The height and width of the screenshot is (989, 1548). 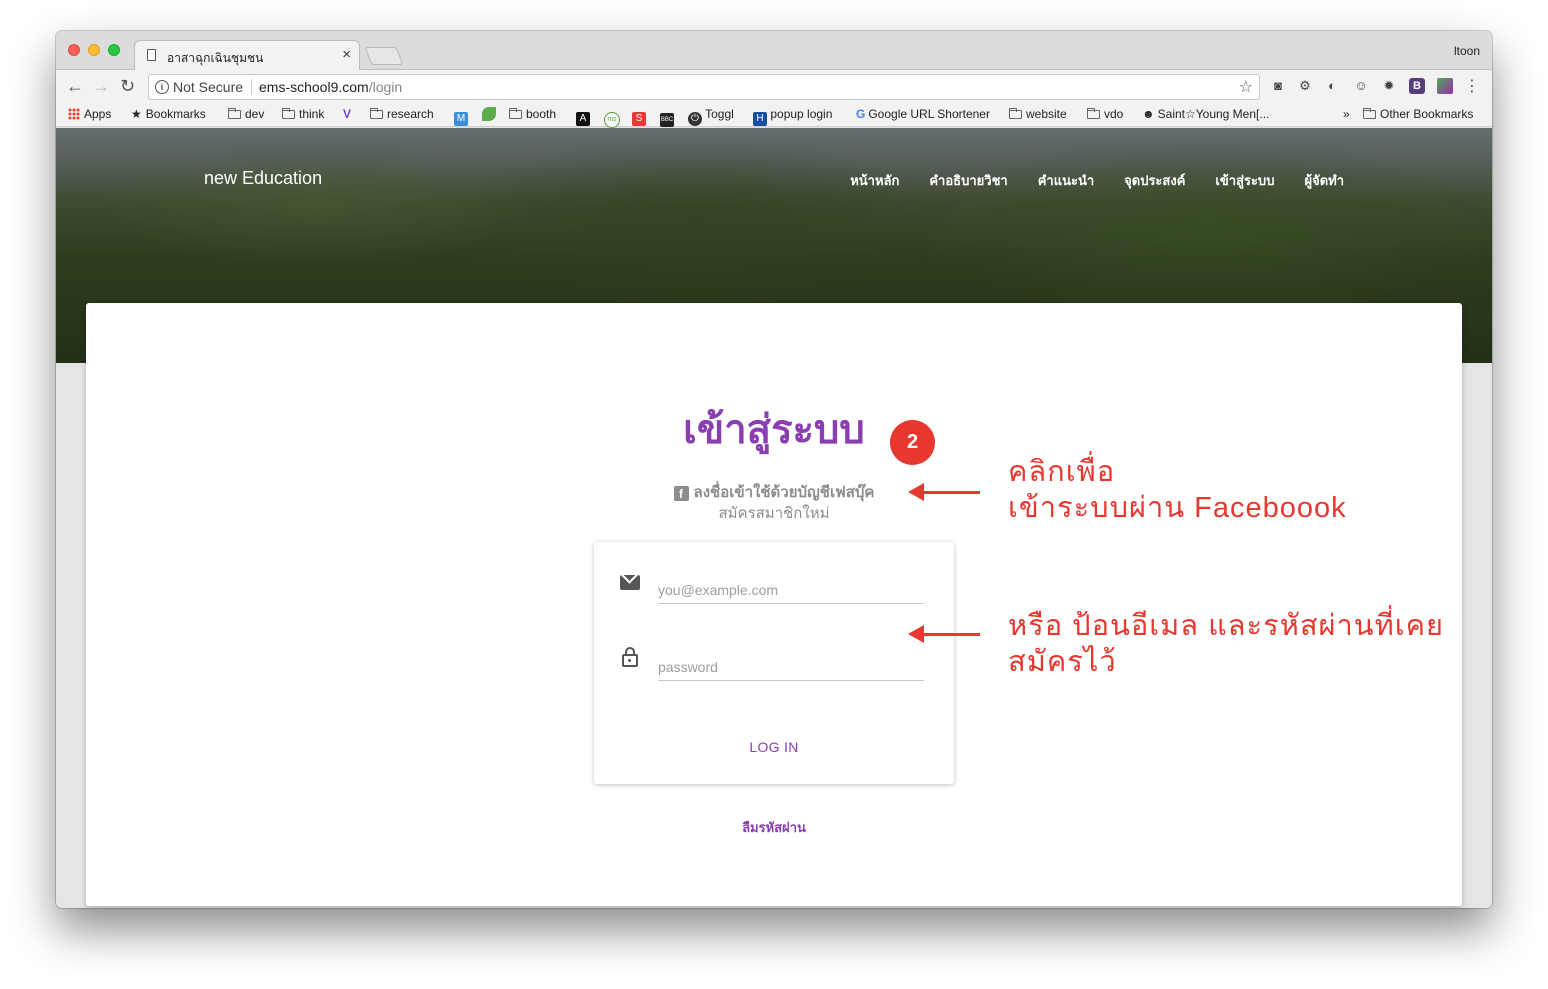 I want to click on nav-course-description: คำอธิบายวิชา, so click(x=968, y=180).